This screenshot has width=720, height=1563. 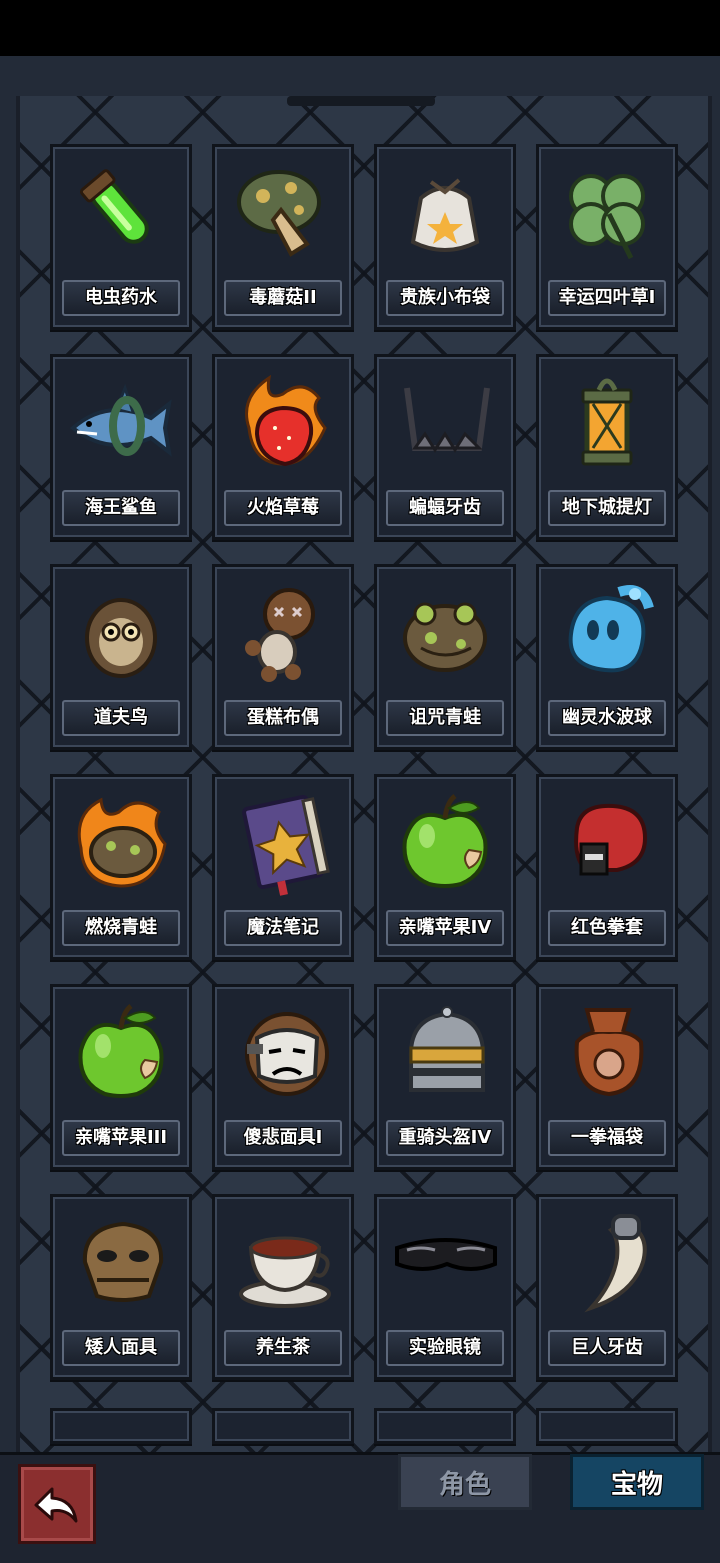 I want to click on treasure-name-label: 毒蘑菇II, so click(x=283, y=298).